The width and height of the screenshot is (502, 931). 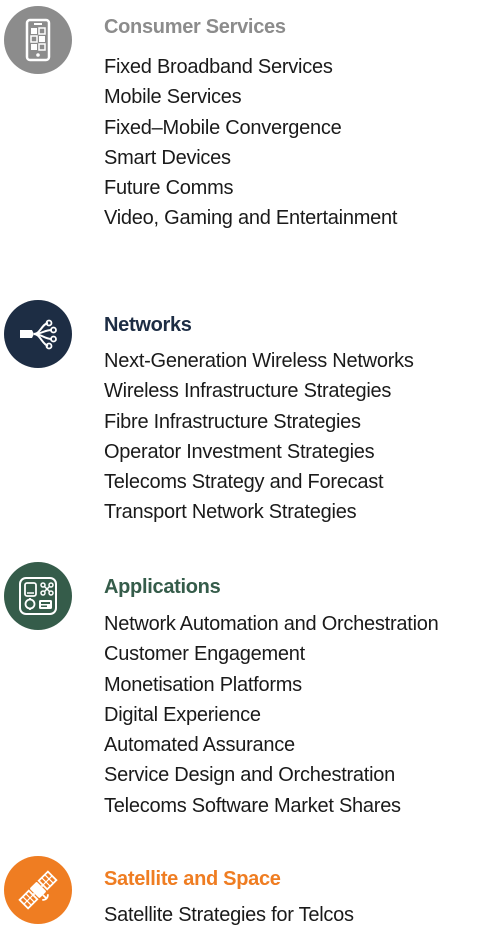 What do you see at coordinates (38, 40) in the screenshot?
I see `smartphone-icon` at bounding box center [38, 40].